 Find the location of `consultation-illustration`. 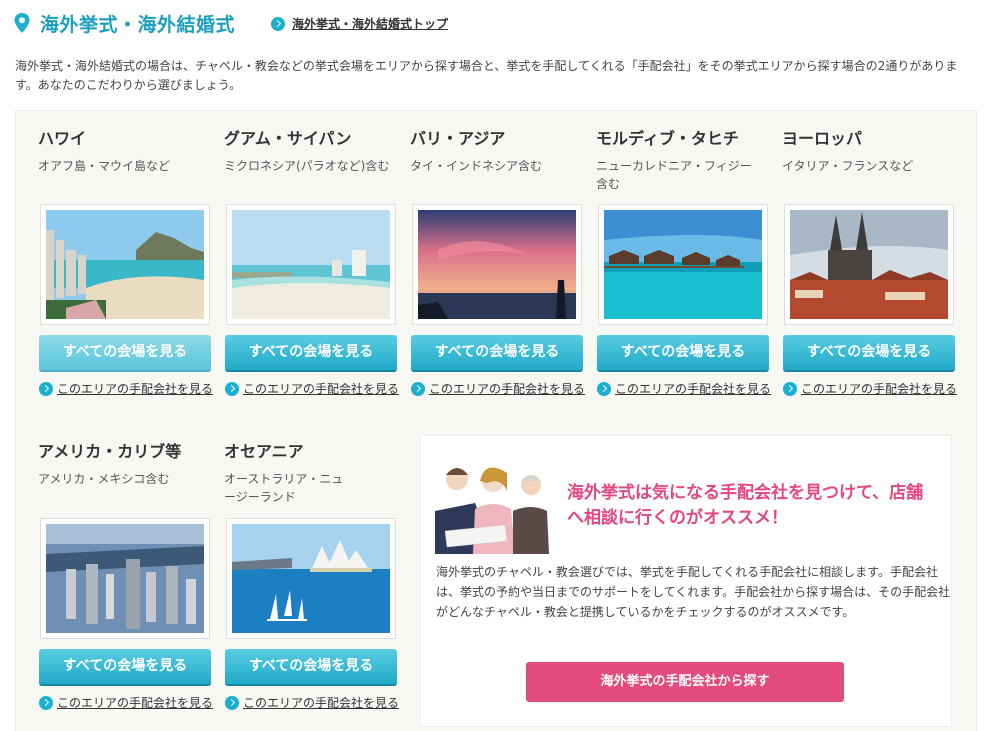

consultation-illustration is located at coordinates (493, 502).